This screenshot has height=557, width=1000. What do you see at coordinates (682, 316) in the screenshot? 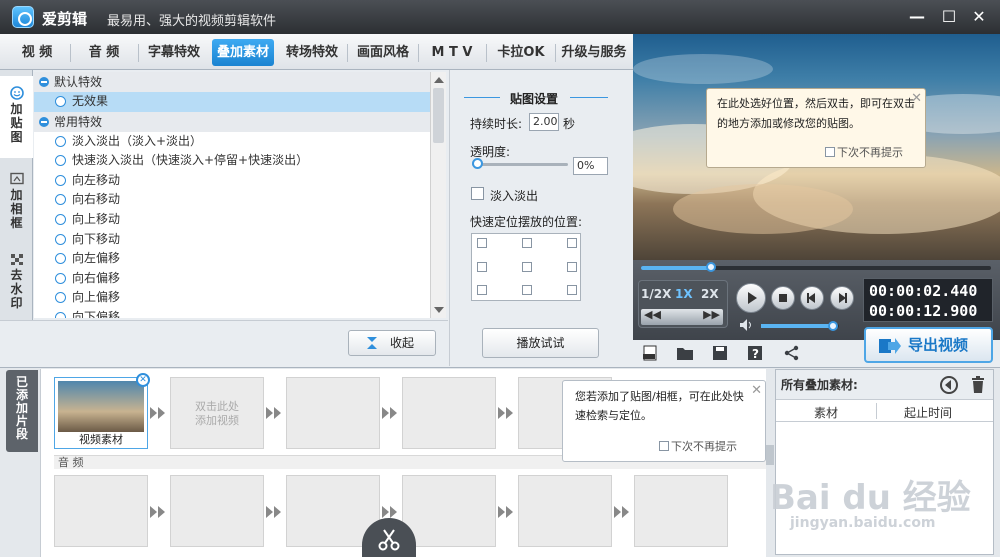
I see `jog-wheel: ◀◀ ▶▶` at bounding box center [682, 316].